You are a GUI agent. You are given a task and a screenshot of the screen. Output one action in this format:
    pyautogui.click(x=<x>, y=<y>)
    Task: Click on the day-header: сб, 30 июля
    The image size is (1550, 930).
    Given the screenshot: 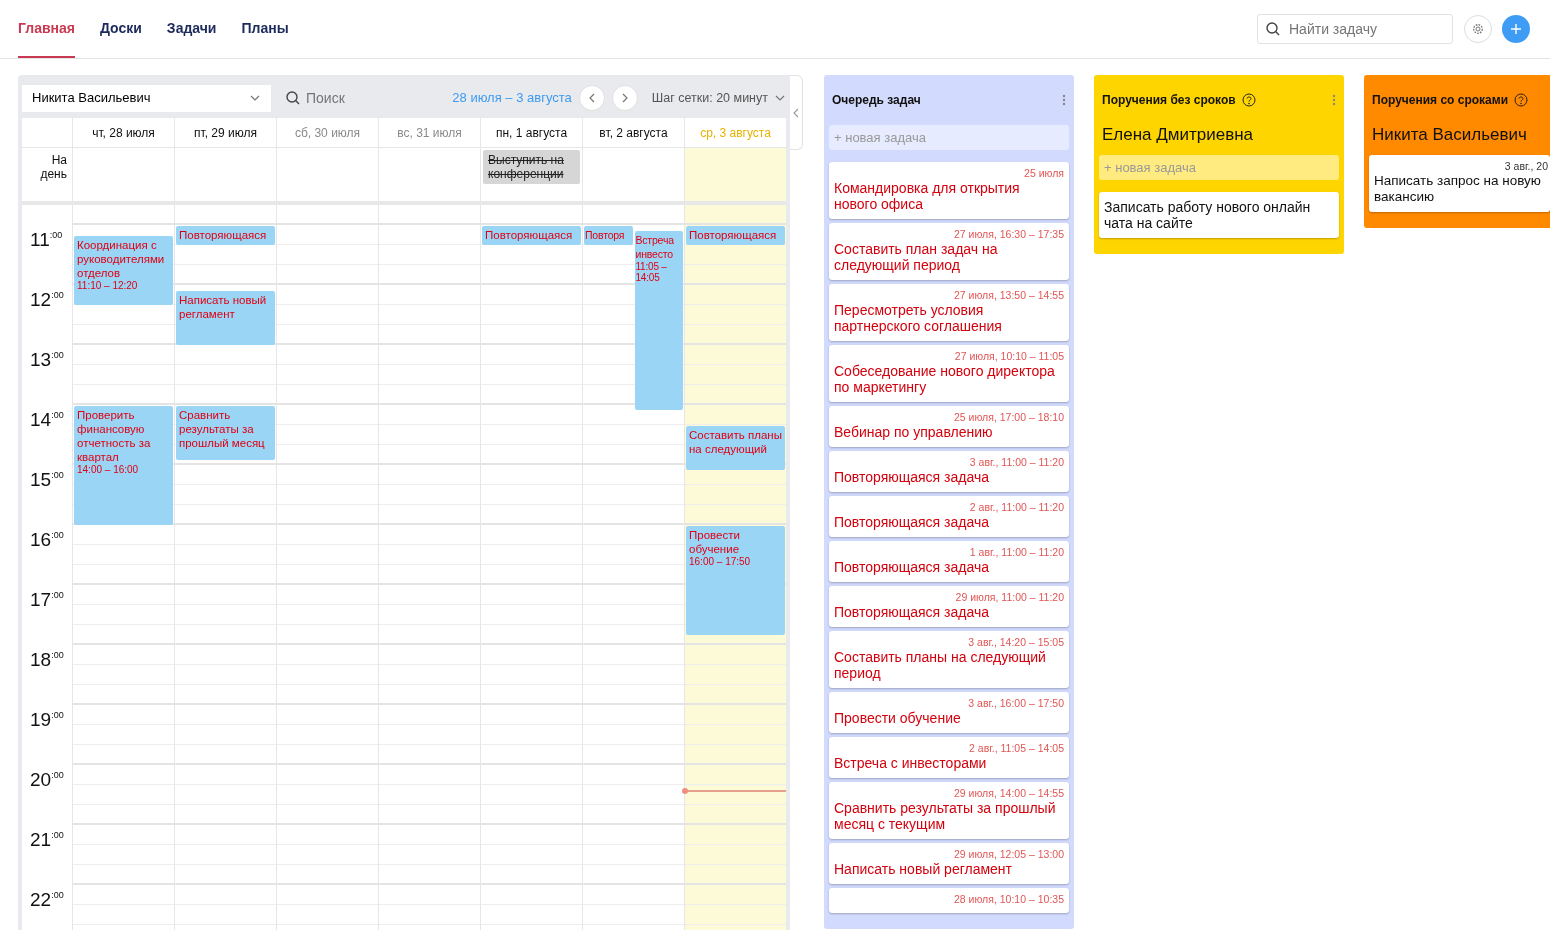 What is the action you would take?
    pyautogui.click(x=327, y=132)
    